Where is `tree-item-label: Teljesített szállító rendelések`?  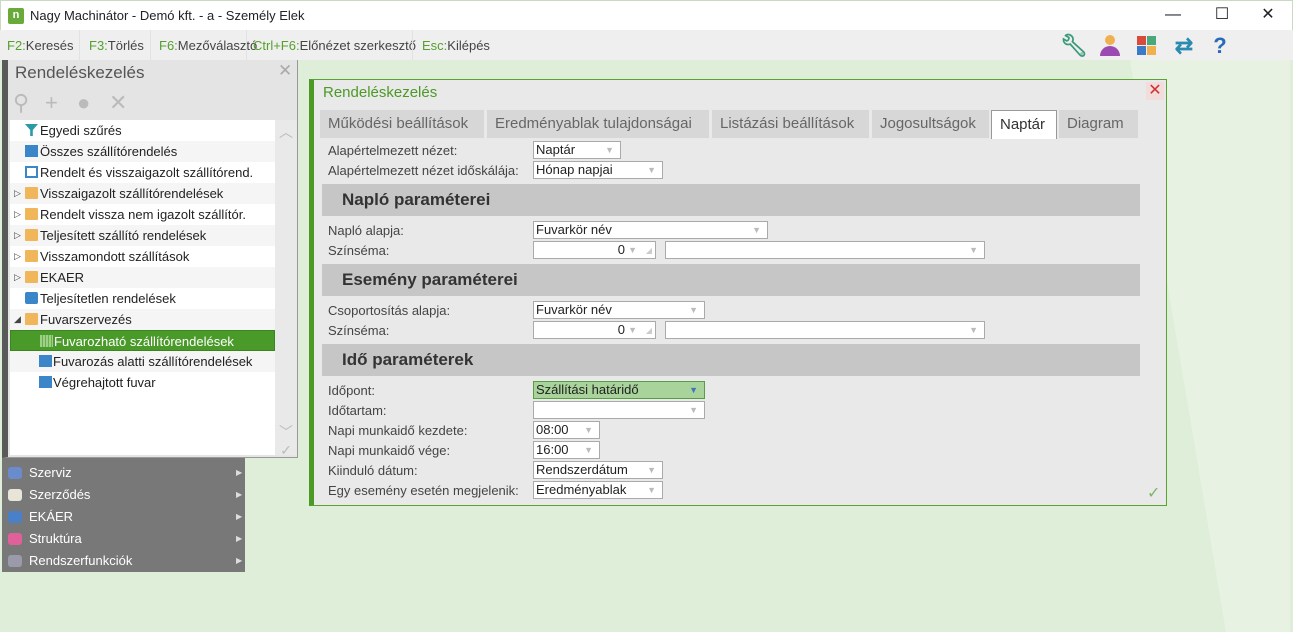
tree-item-label: Teljesített szállító rendelések is located at coordinates (123, 235).